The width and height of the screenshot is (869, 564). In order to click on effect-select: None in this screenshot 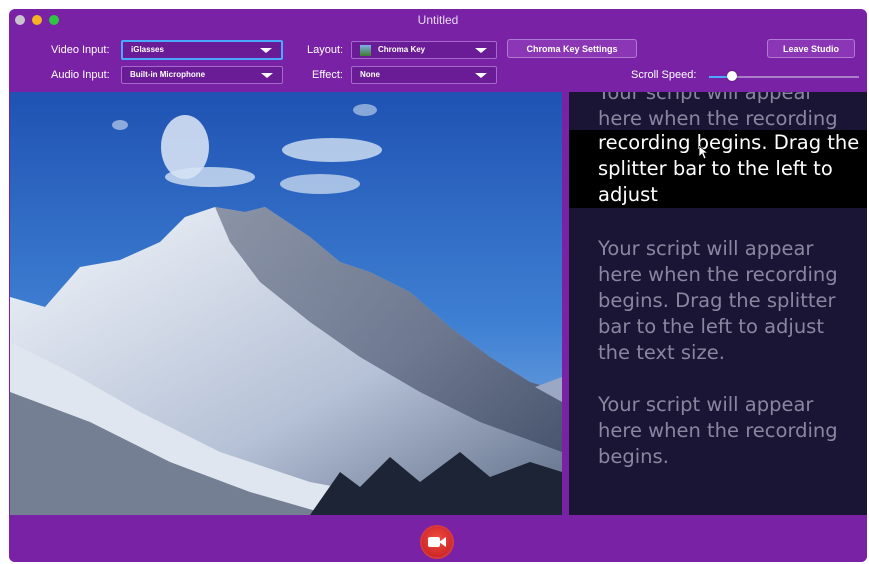, I will do `click(424, 75)`.